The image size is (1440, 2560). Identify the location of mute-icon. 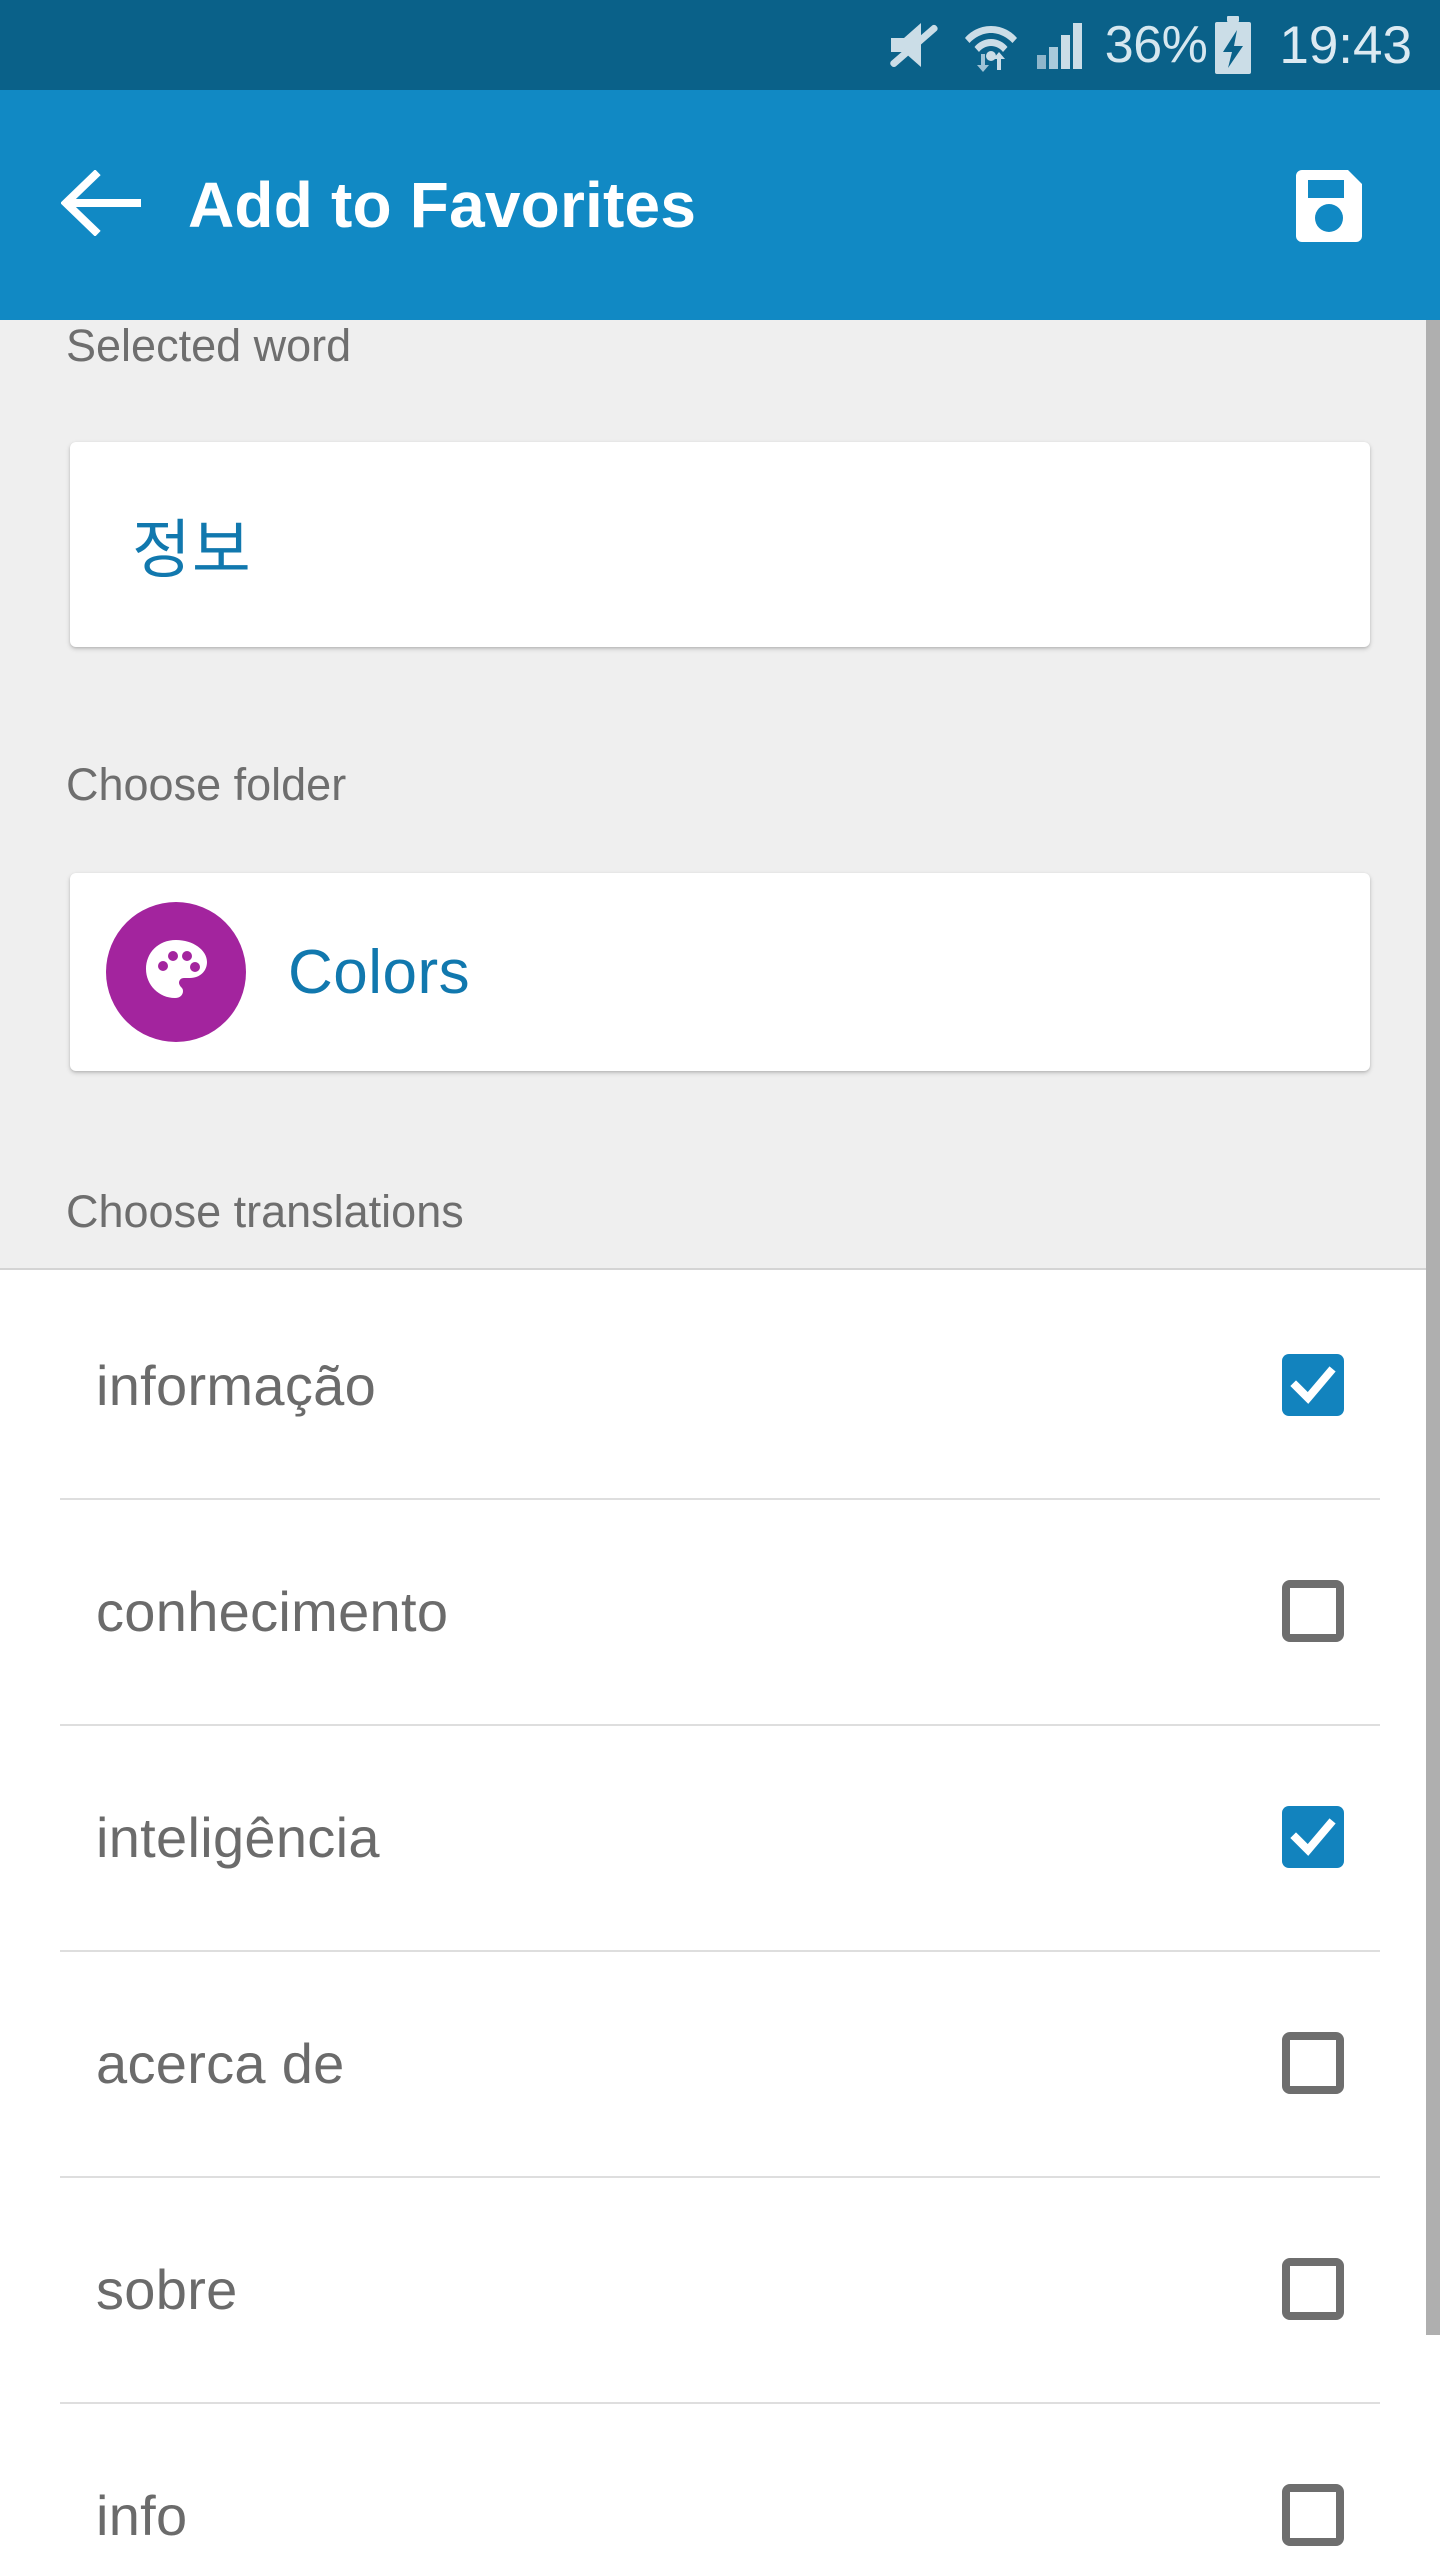
(925, 45).